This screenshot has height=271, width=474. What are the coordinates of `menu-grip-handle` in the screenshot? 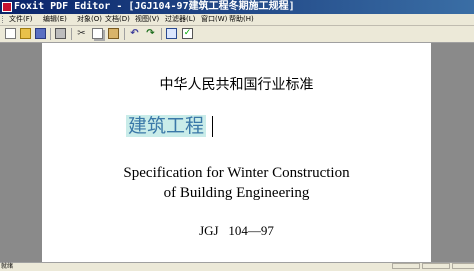 It's located at (4, 19).